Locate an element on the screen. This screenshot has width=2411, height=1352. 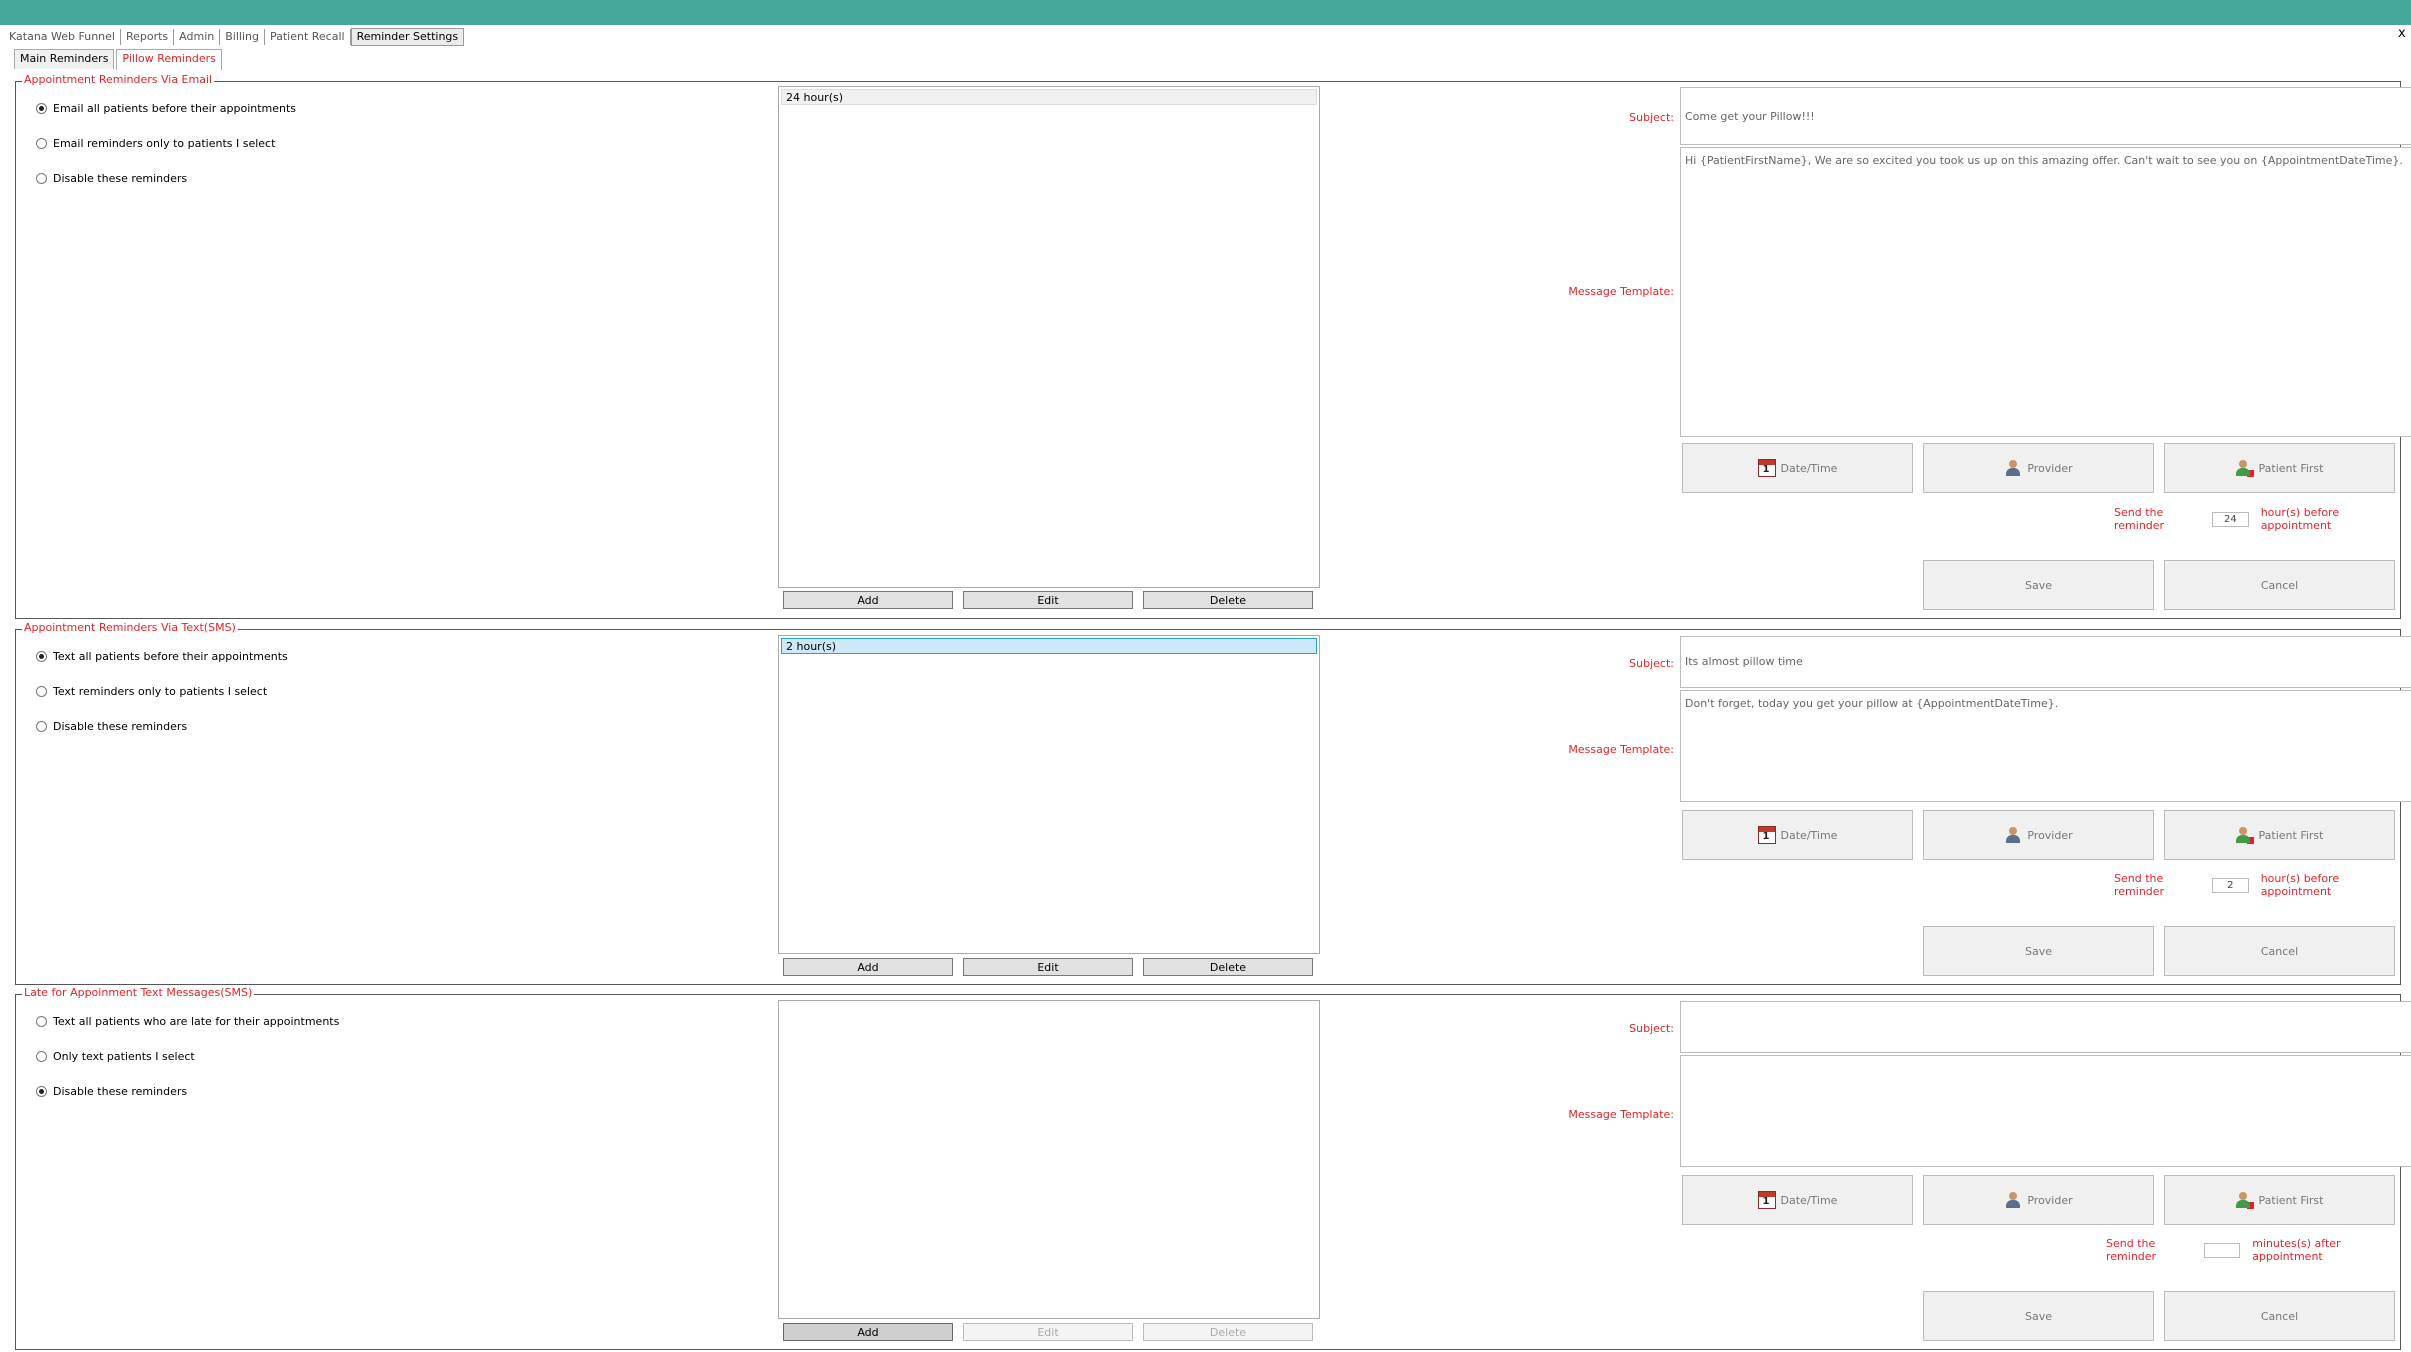
menu-reports: Reports is located at coordinates (148, 37).